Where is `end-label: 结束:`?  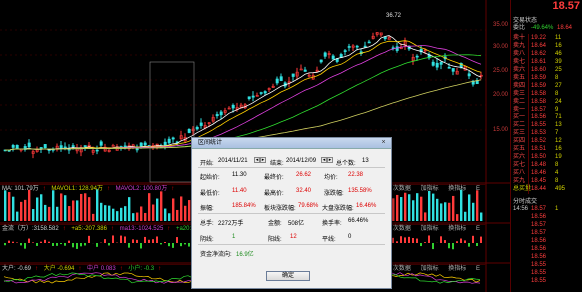
end-label: 结束: is located at coordinates (277, 164).